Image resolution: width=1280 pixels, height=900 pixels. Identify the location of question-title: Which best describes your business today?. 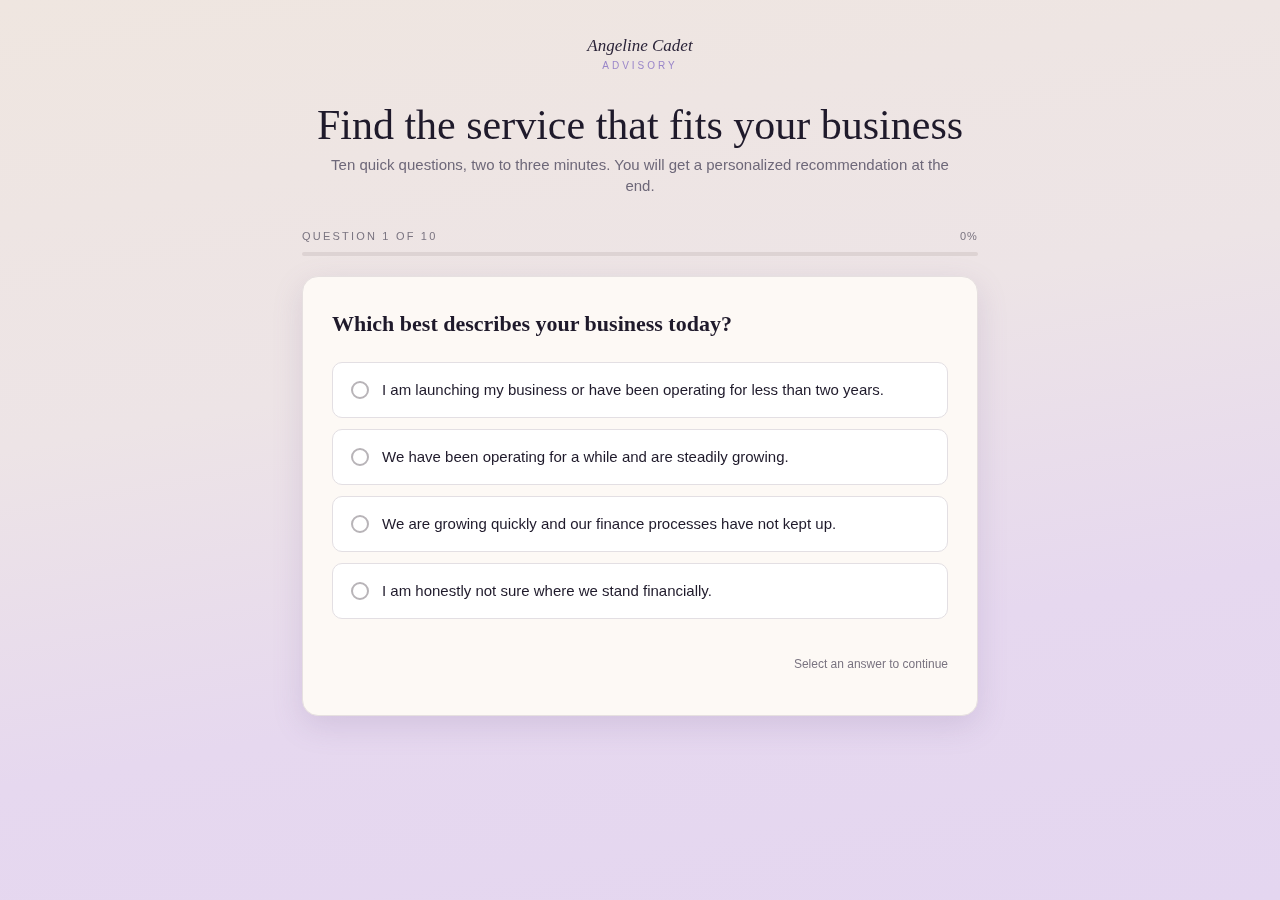
(532, 324).